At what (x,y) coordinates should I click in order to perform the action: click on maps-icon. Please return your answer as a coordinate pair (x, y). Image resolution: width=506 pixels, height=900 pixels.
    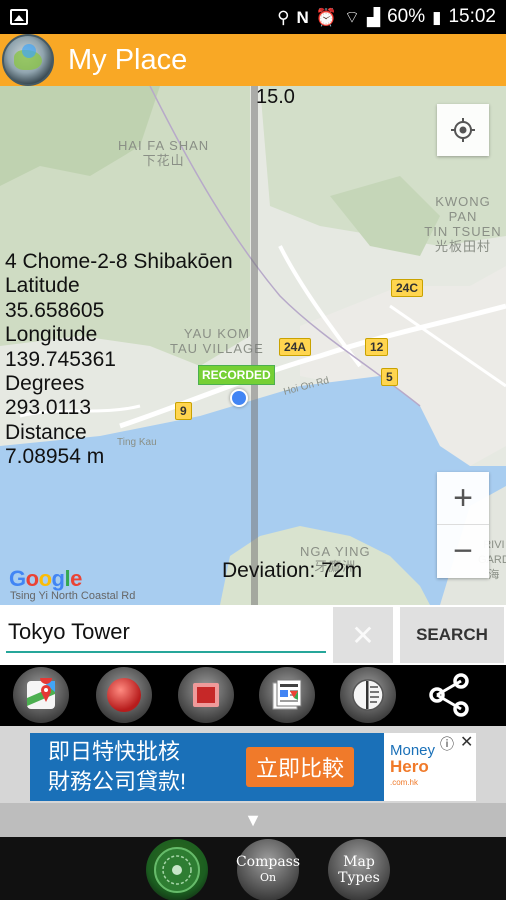
    Looking at the image, I should click on (41, 693).